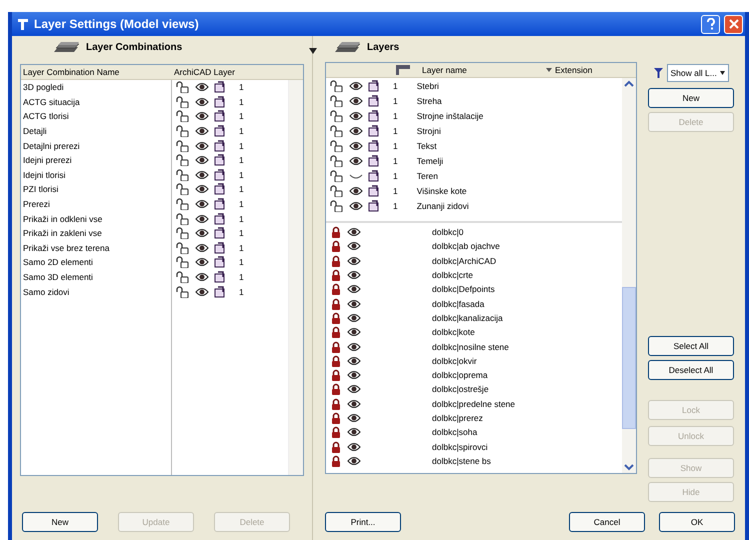 The width and height of the screenshot is (749, 540). I want to click on combination-name: Prikaži vse brez terena, so click(66, 247).